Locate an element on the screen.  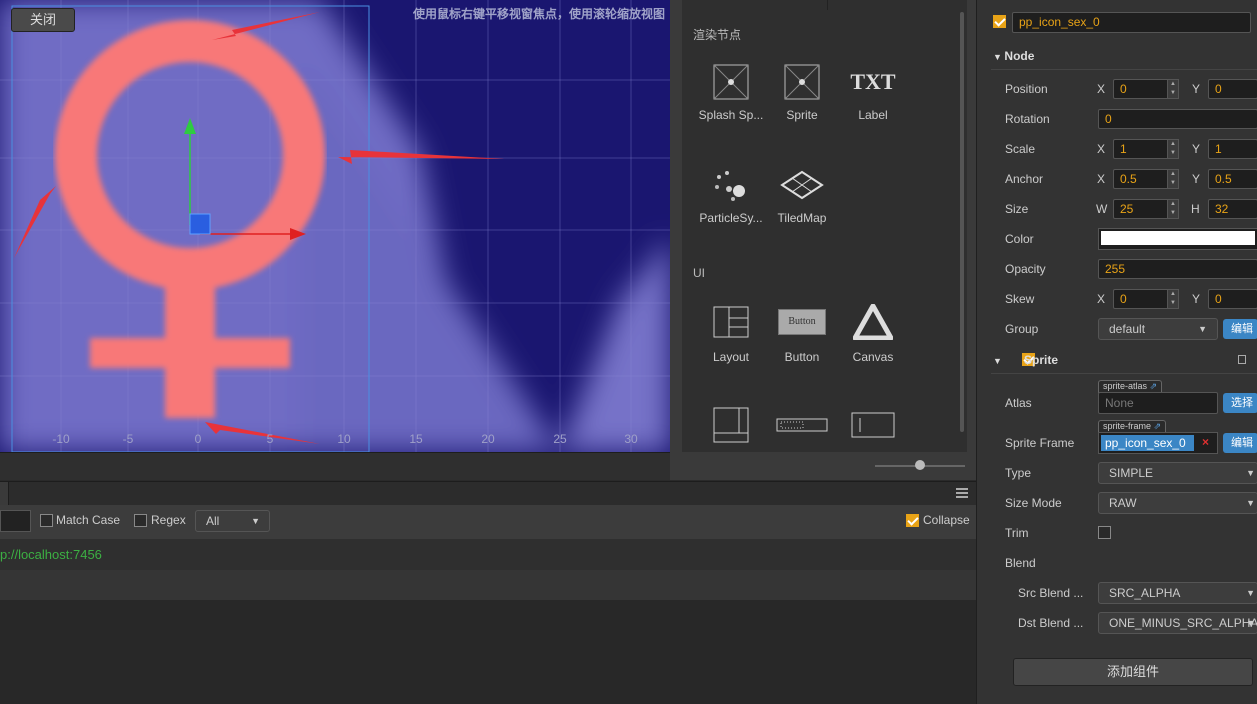
section-render-nodes: 渲染节点 is located at coordinates (717, 35).